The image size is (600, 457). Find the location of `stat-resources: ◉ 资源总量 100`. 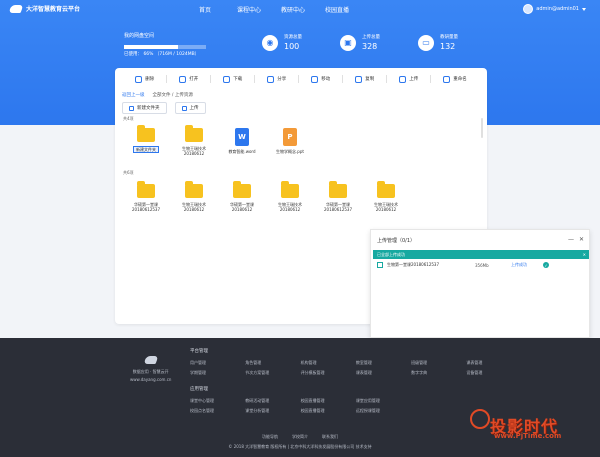

stat-resources: ◉ 资源总量 100 is located at coordinates (282, 42).